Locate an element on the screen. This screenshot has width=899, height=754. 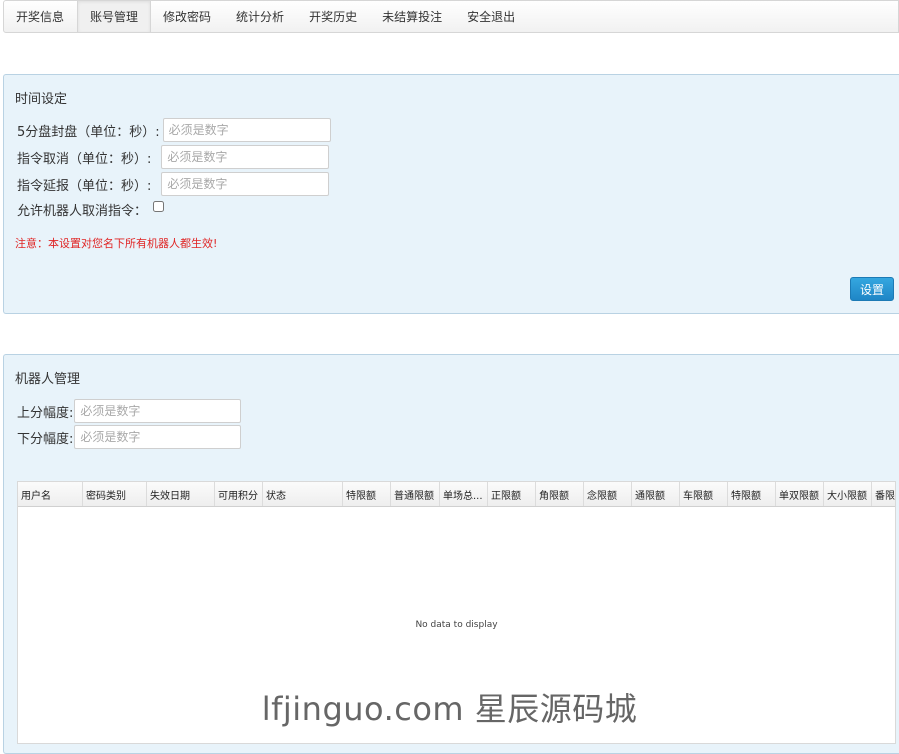
lower-range-row: 下分幅度: is located at coordinates (129, 437).